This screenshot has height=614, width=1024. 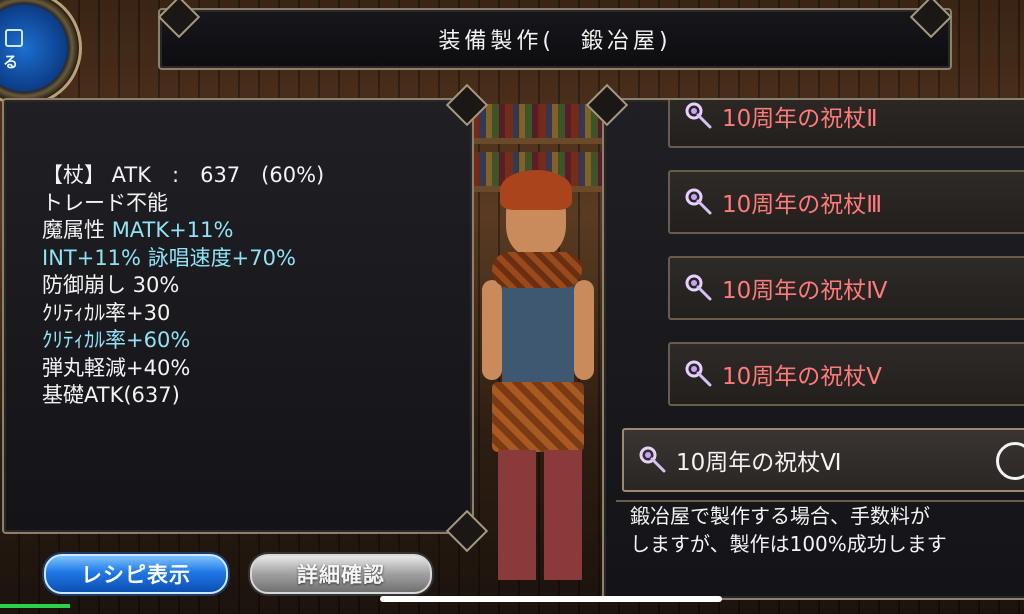 I want to click on stat-text: ｸﾘﾃｨｶﾙ率+30, so click(x=106, y=312).